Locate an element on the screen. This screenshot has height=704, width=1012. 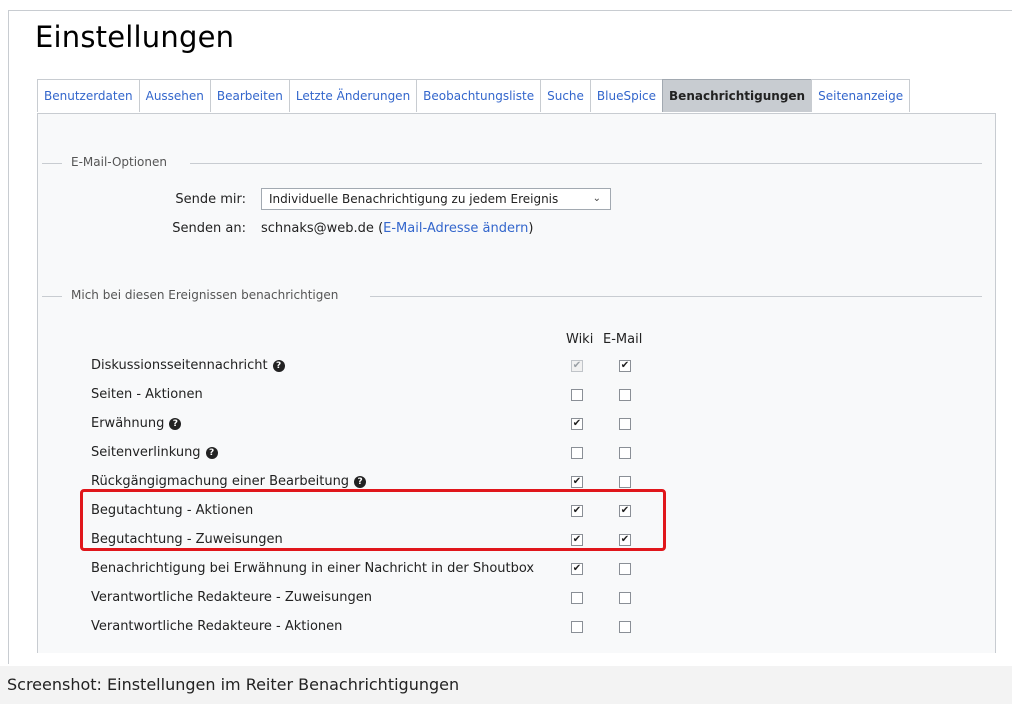
event-label-text: Verantwortliche Redakteure - Zuweisungen is located at coordinates (231, 597).